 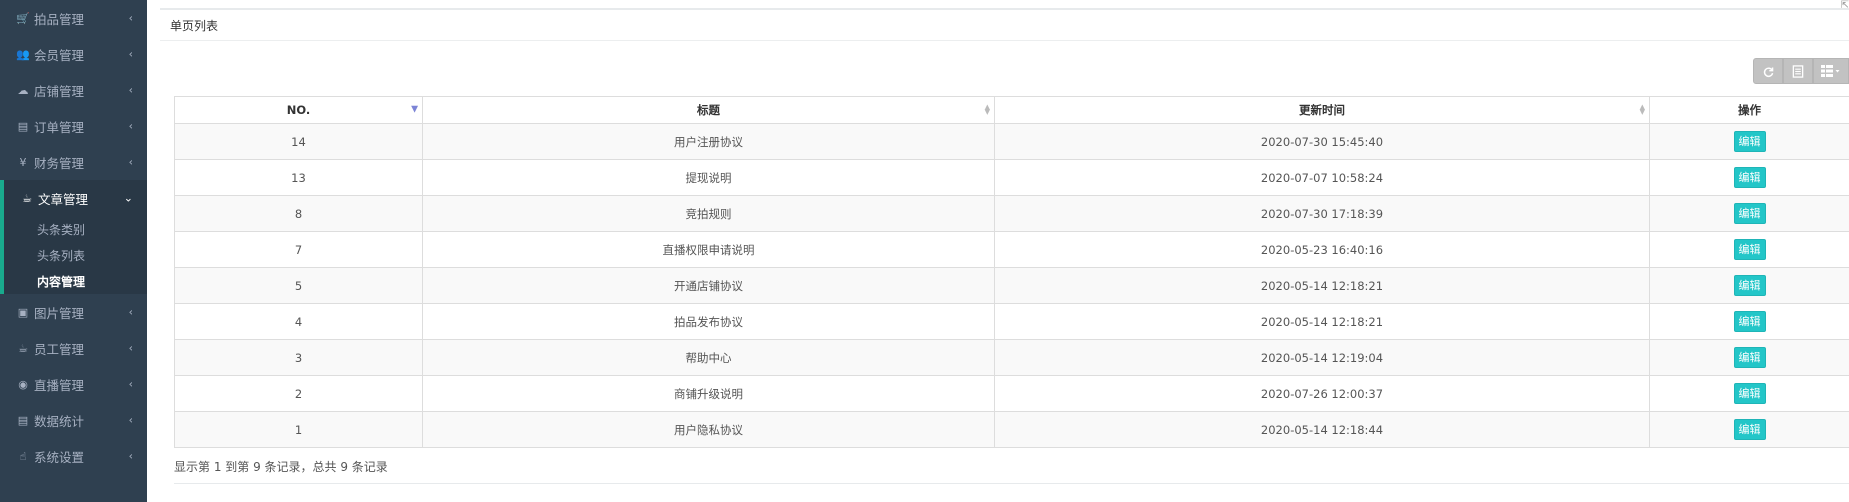 I want to click on columns-button, so click(x=1831, y=71).